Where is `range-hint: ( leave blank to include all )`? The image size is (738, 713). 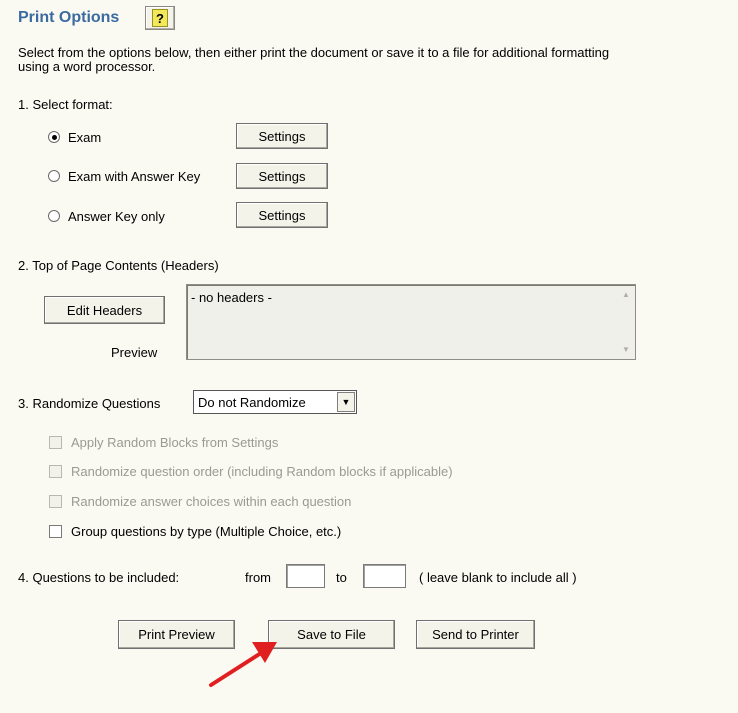
range-hint: ( leave blank to include all ) is located at coordinates (498, 577).